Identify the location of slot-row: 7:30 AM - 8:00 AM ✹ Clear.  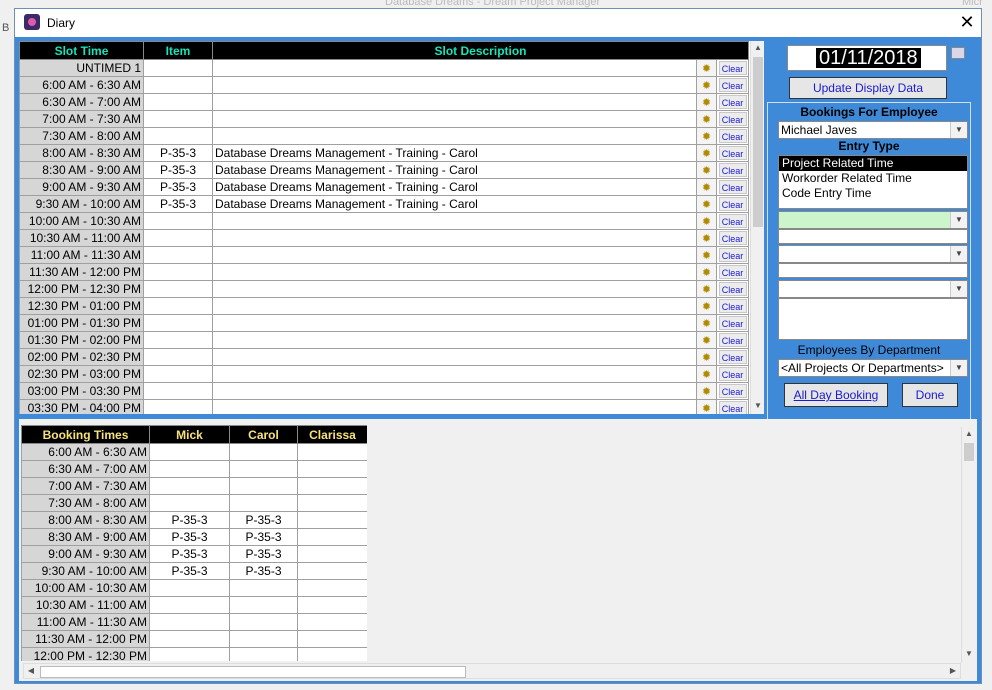
(384, 136).